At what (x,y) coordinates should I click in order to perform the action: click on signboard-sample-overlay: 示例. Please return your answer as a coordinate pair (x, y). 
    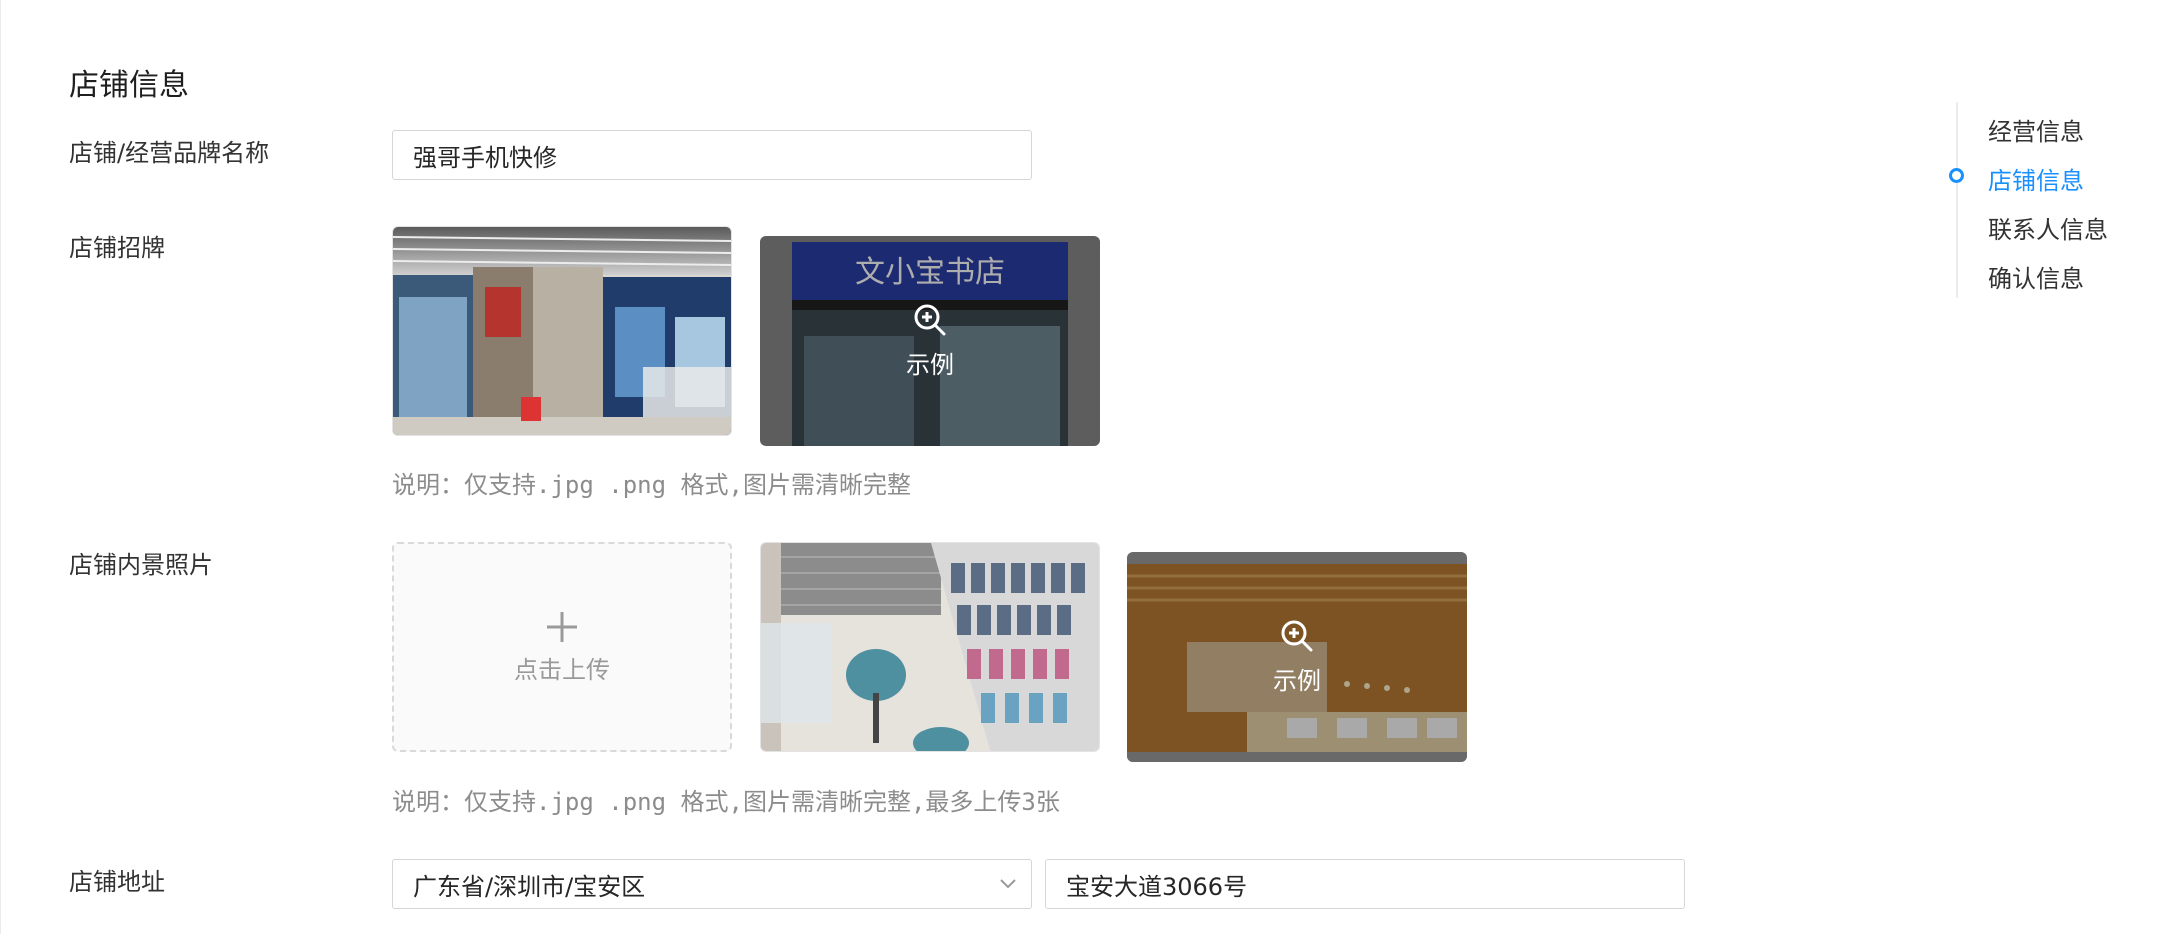
    Looking at the image, I should click on (930, 341).